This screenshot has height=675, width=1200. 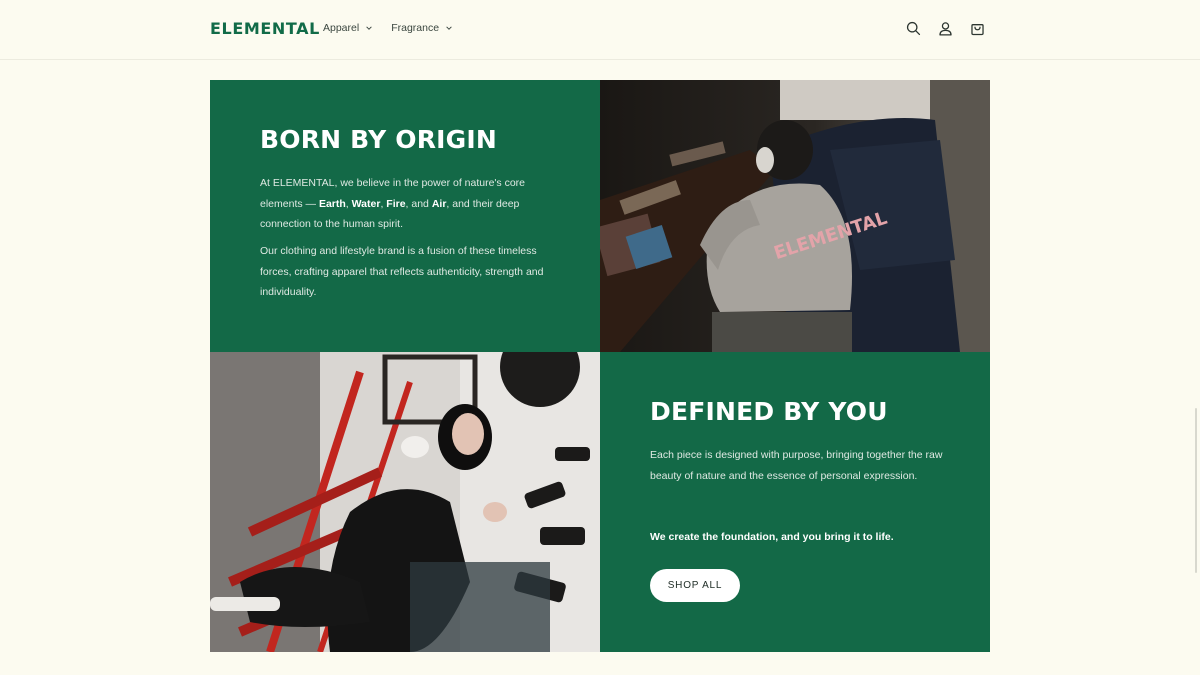 What do you see at coordinates (341, 28) in the screenshot?
I see `nav-apparel-label: Apparel` at bounding box center [341, 28].